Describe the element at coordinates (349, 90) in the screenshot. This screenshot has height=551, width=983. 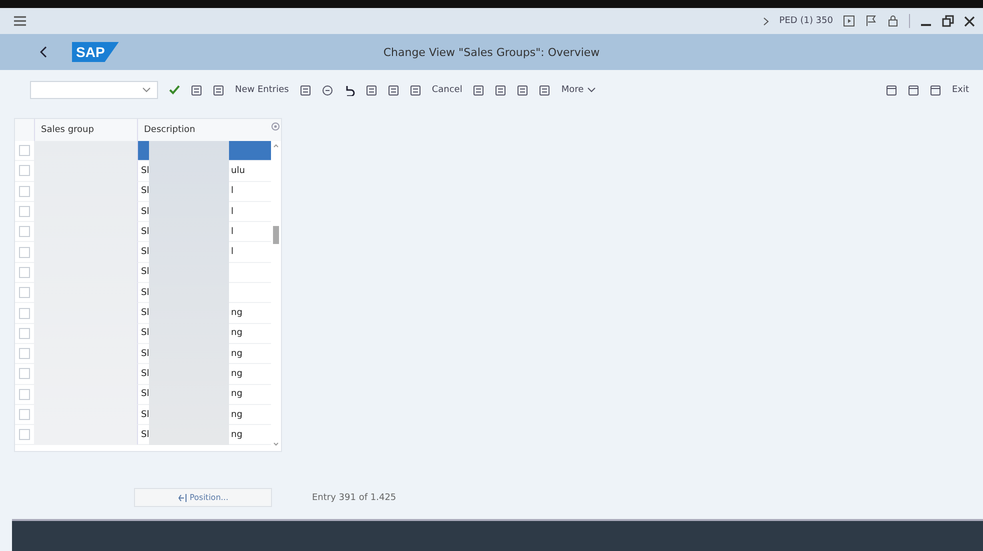
I see `undo-icon` at that location.